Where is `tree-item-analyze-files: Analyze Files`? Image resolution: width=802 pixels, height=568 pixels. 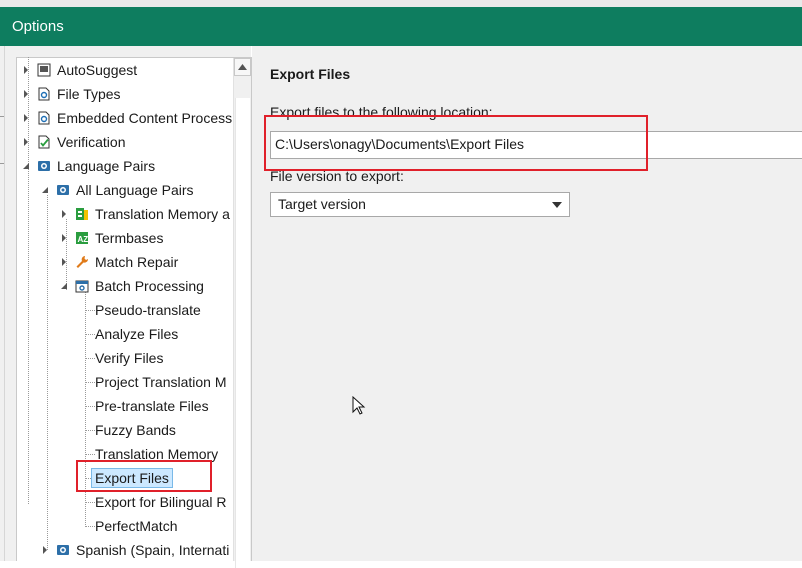
tree-item-analyze-files: Analyze Files is located at coordinates (136, 334).